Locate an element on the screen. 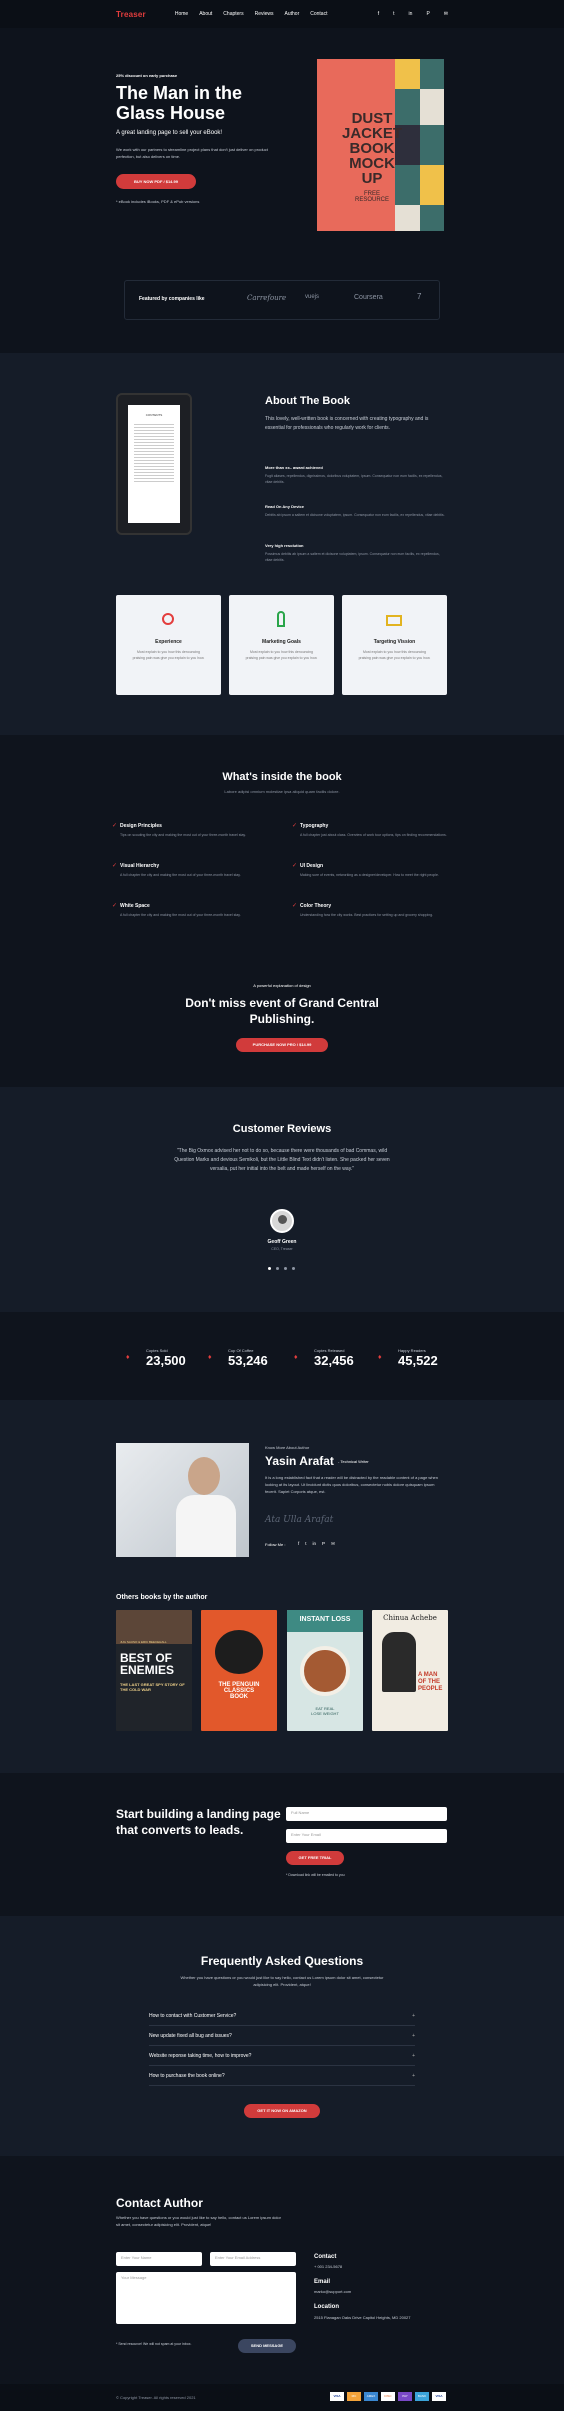 This screenshot has width=564, height=2411. about-title: About The Book is located at coordinates (307, 401).